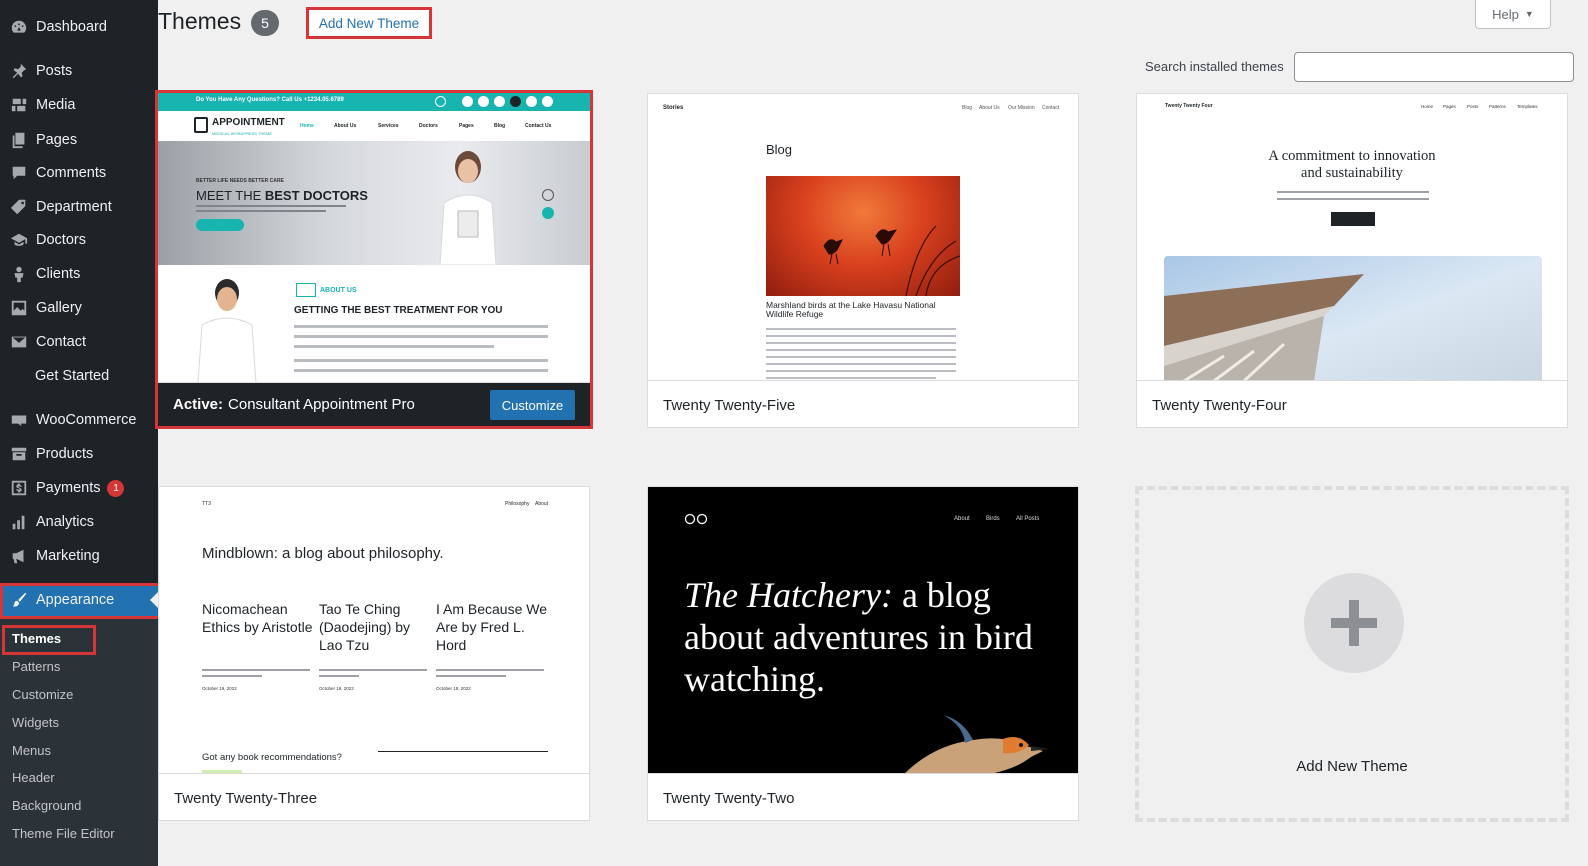  Describe the element at coordinates (1505, 14) in the screenshot. I see `help-label: Help` at that location.